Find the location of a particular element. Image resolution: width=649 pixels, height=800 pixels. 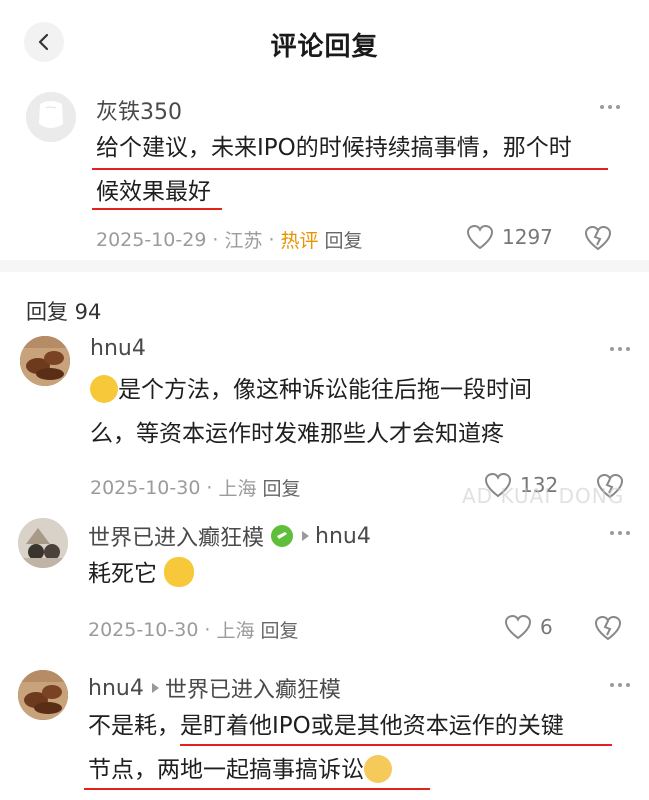

shocked-emoji-icon is located at coordinates (104, 389).